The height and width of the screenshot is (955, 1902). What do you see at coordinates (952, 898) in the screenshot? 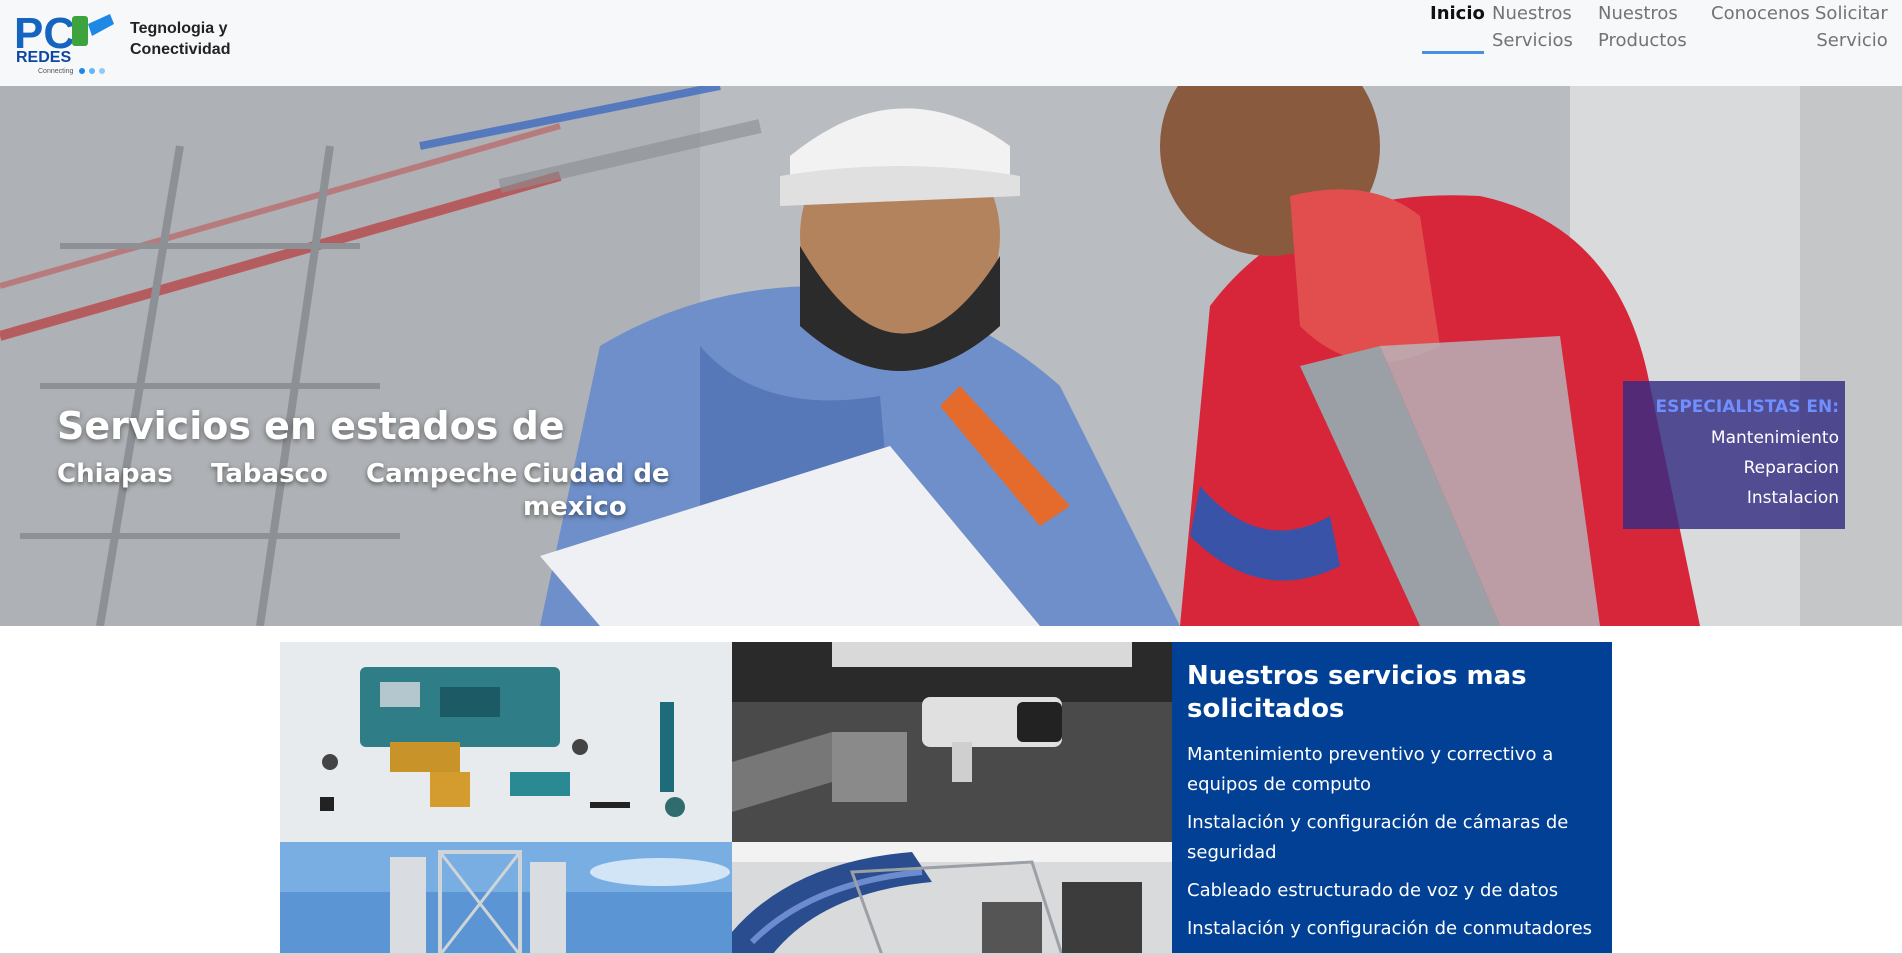
I see `cabling-image` at bounding box center [952, 898].